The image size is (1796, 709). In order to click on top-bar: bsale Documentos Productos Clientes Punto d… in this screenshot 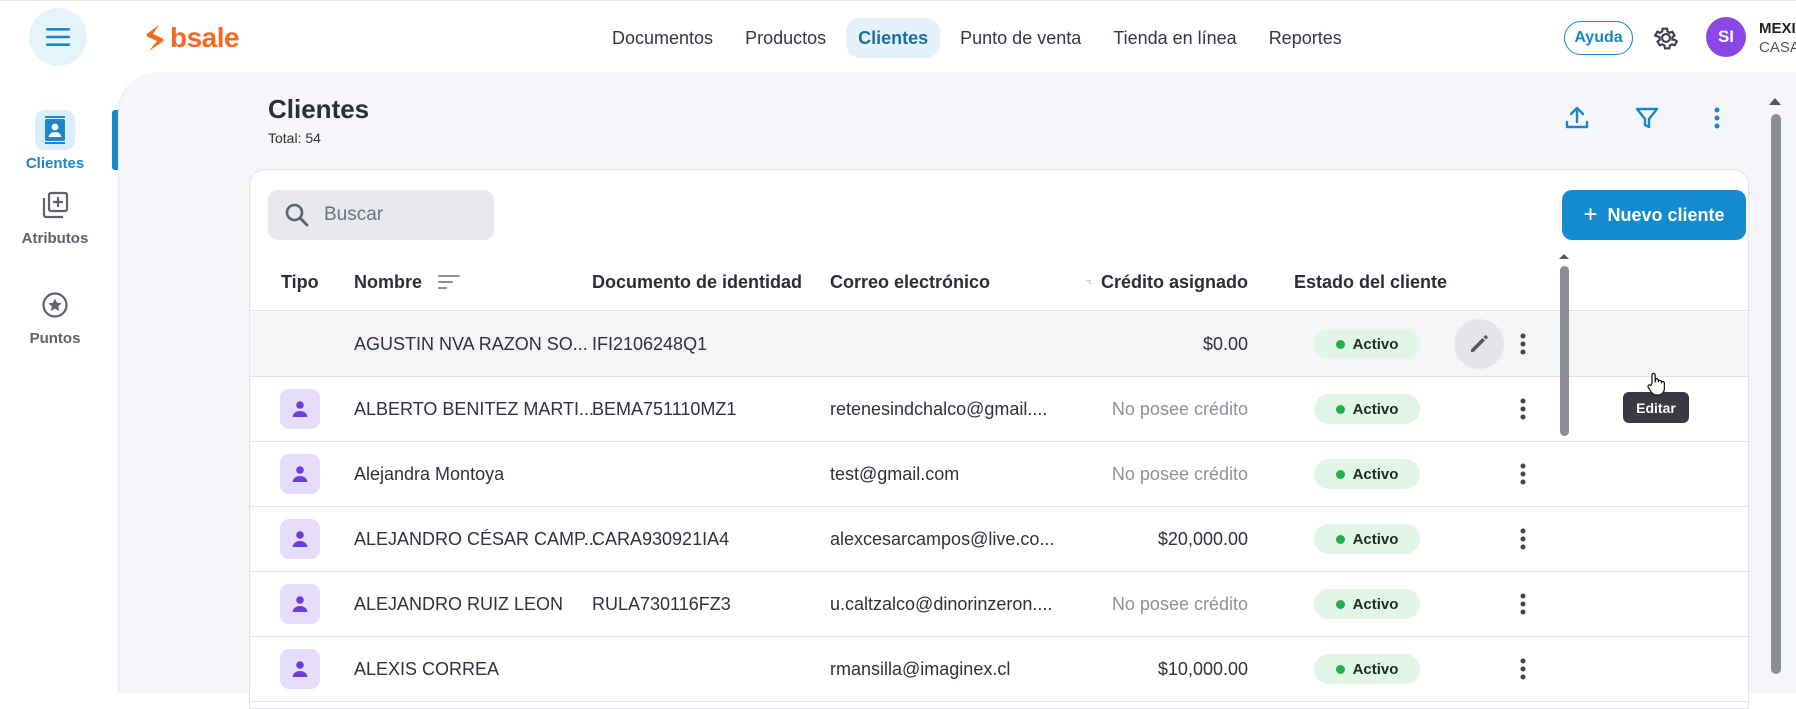, I will do `click(898, 36)`.